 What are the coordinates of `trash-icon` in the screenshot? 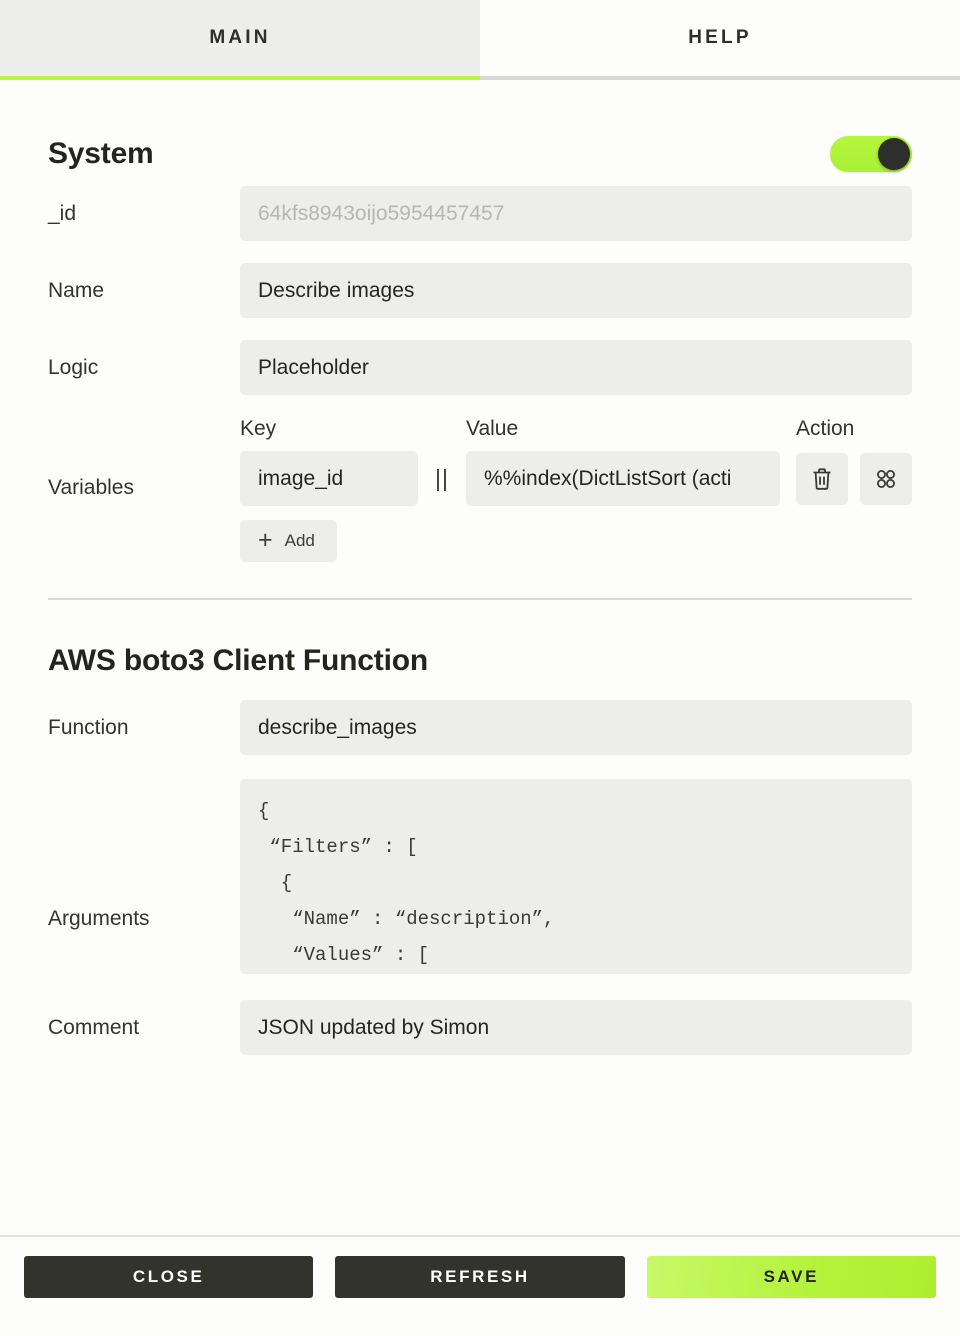 It's located at (822, 479).